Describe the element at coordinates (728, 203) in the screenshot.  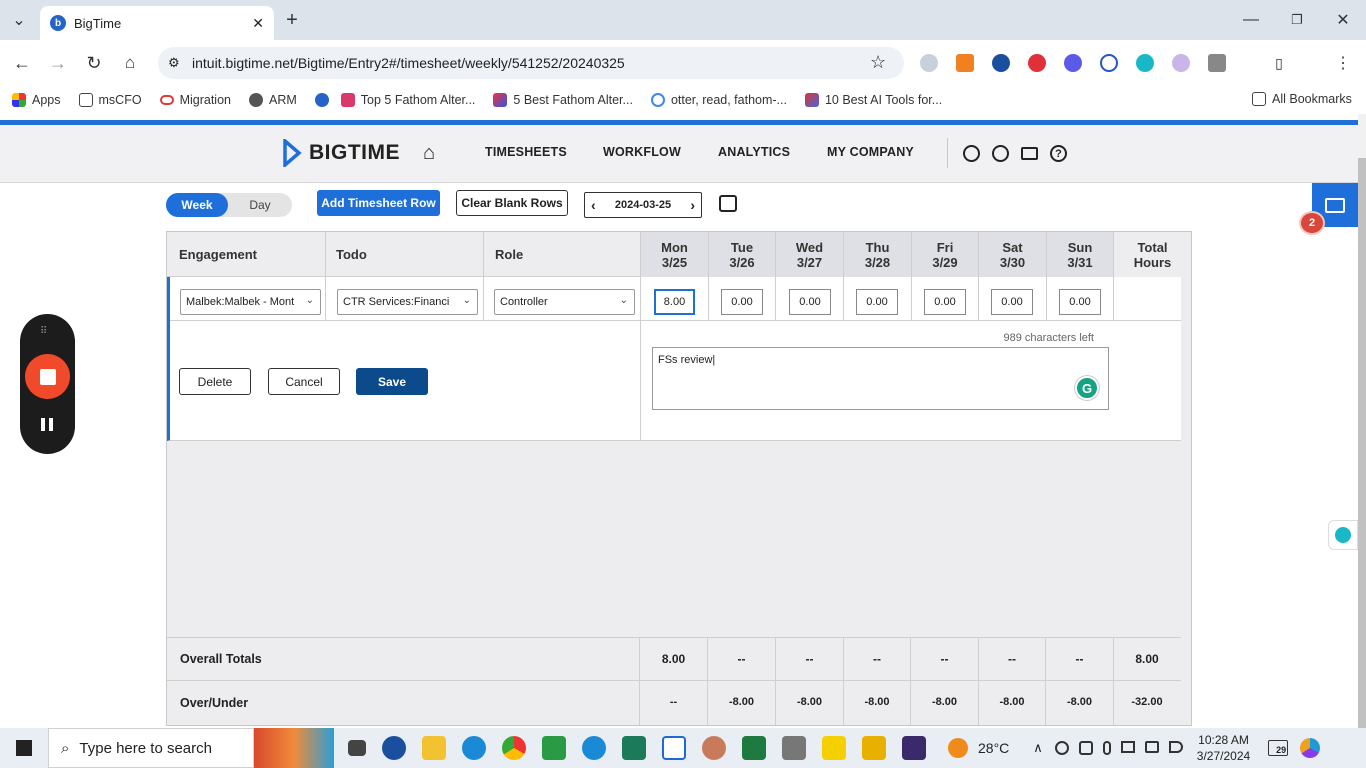
I see `print-icon` at that location.